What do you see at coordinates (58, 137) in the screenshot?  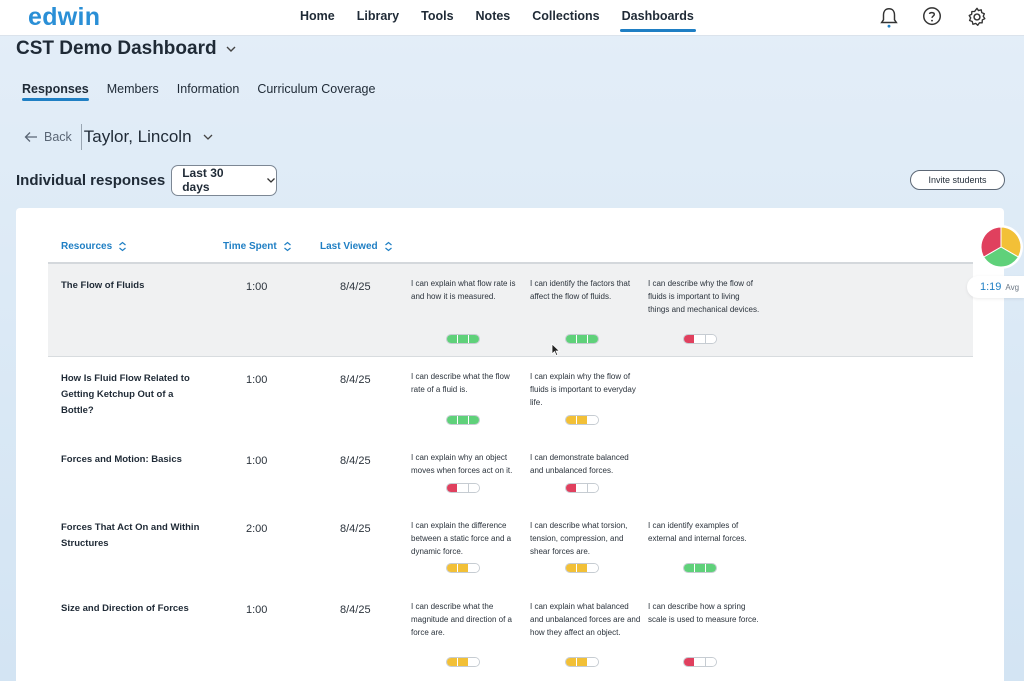 I see `back-label: Back` at bounding box center [58, 137].